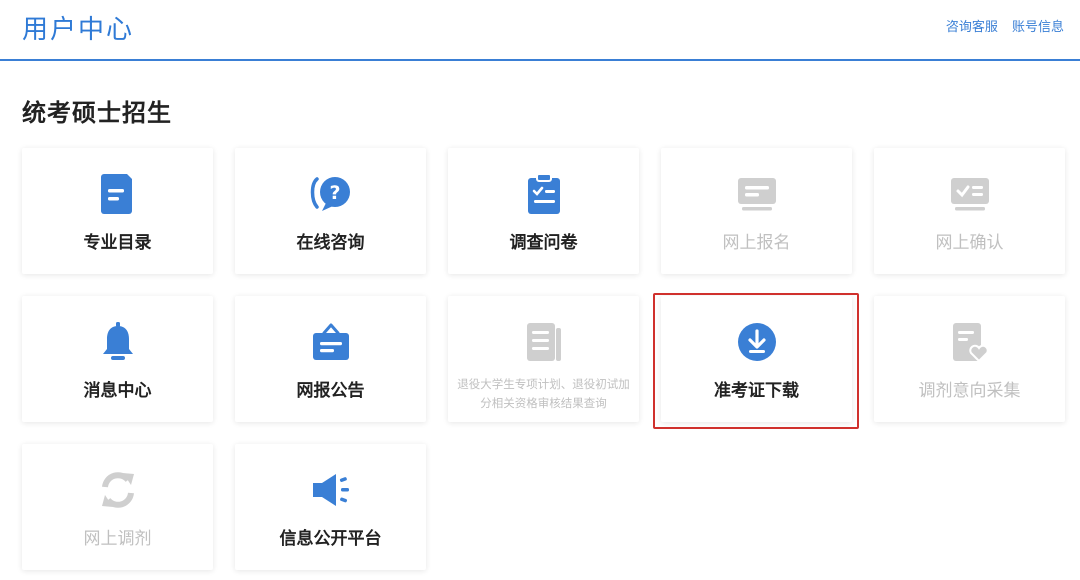 This screenshot has width=1080, height=580. I want to click on card-announcement: 网报公告, so click(330, 359).